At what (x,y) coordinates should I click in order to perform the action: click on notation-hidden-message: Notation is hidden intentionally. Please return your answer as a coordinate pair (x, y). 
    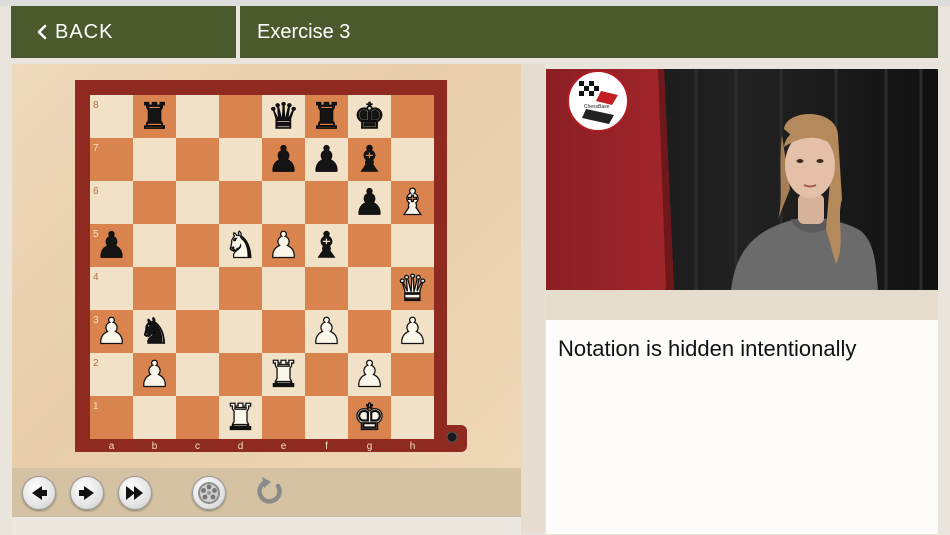
    Looking at the image, I should click on (707, 348).